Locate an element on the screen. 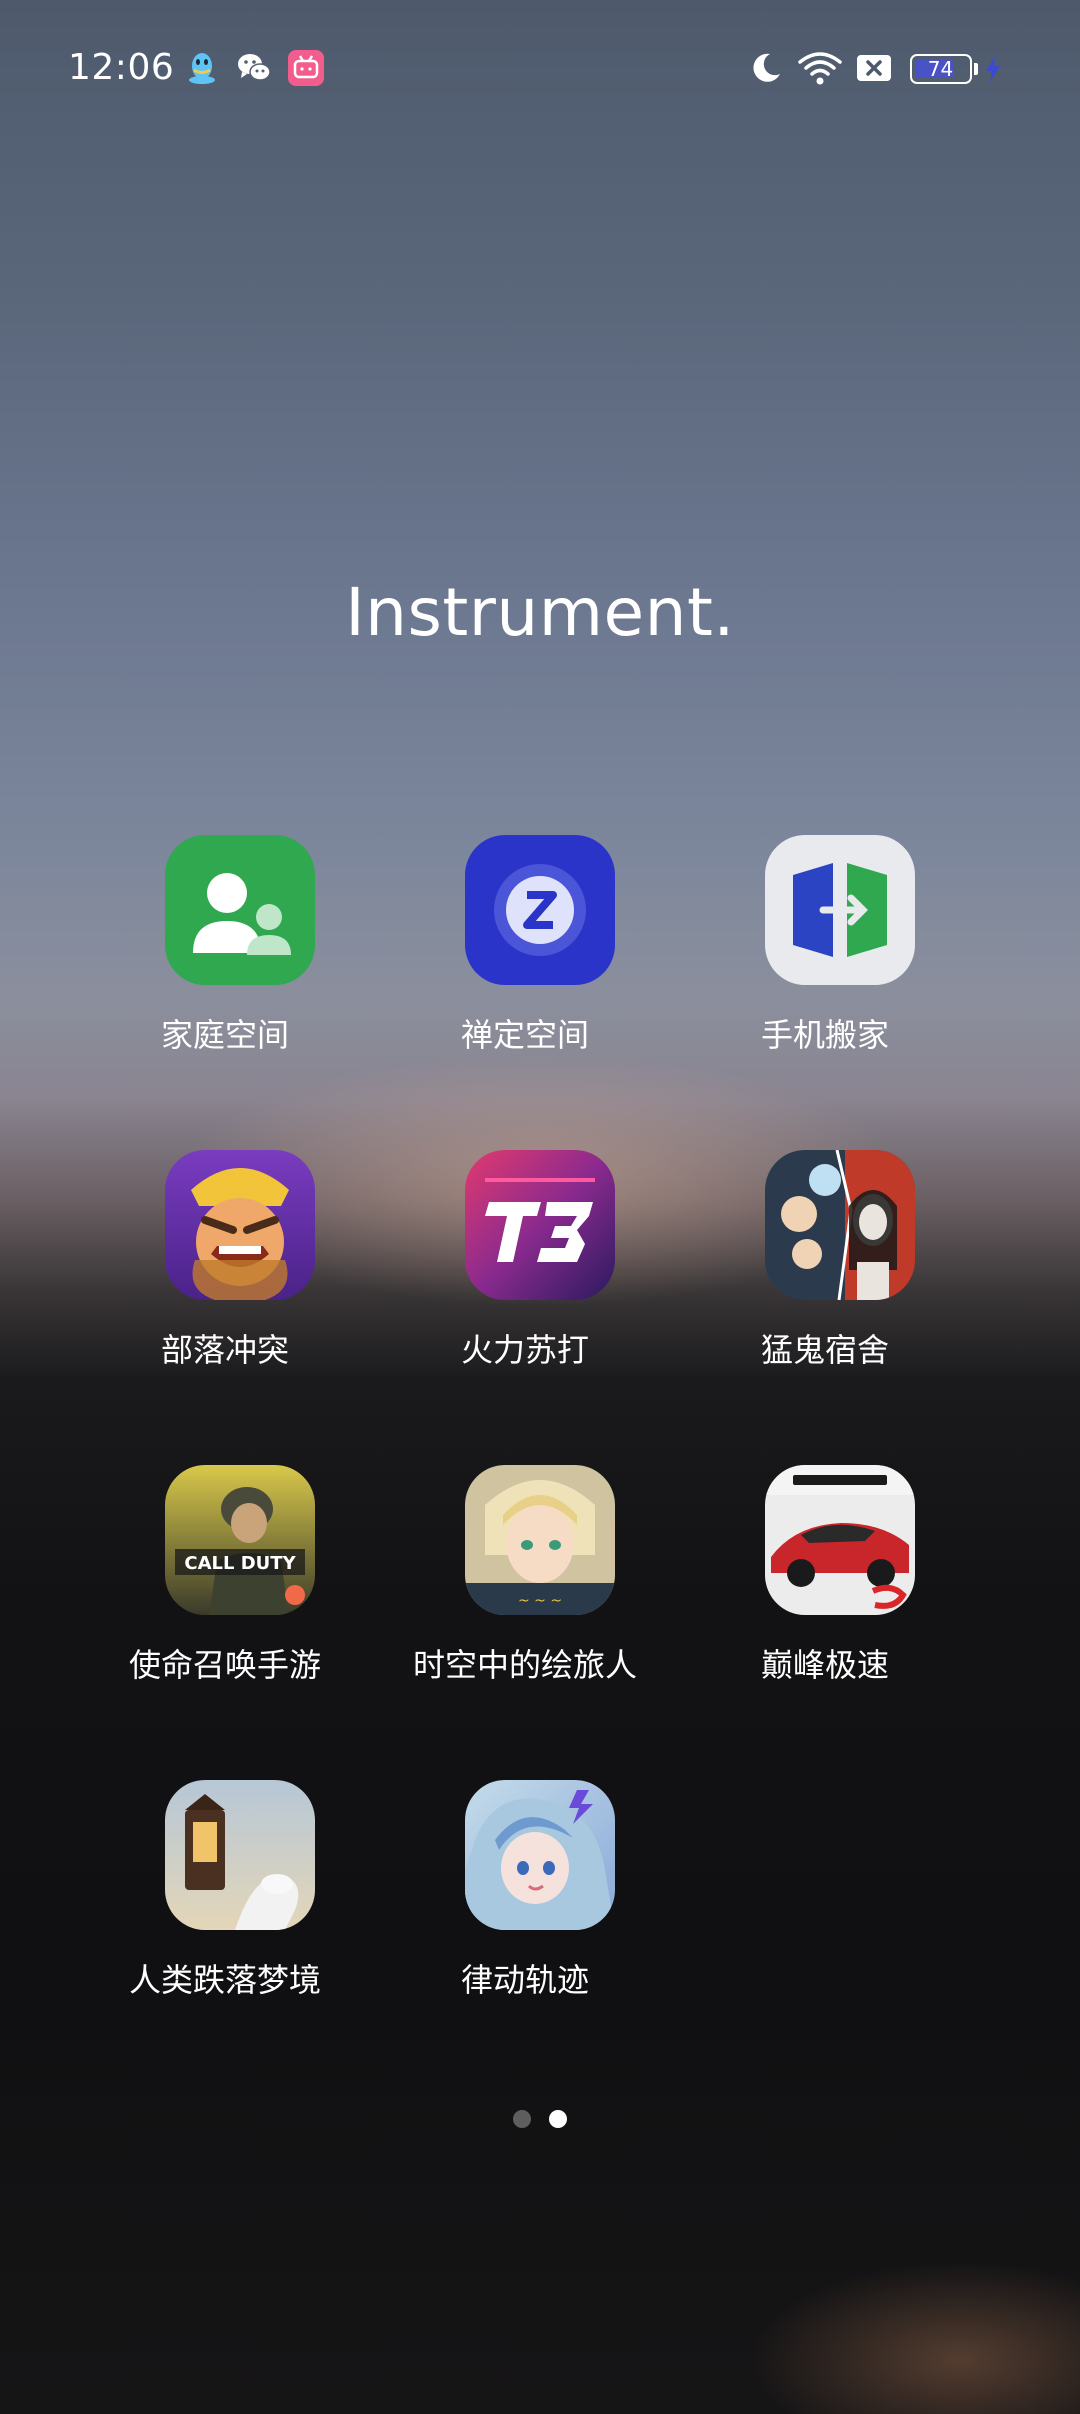 The width and height of the screenshot is (1080, 2414). qq-icon is located at coordinates (202, 68).